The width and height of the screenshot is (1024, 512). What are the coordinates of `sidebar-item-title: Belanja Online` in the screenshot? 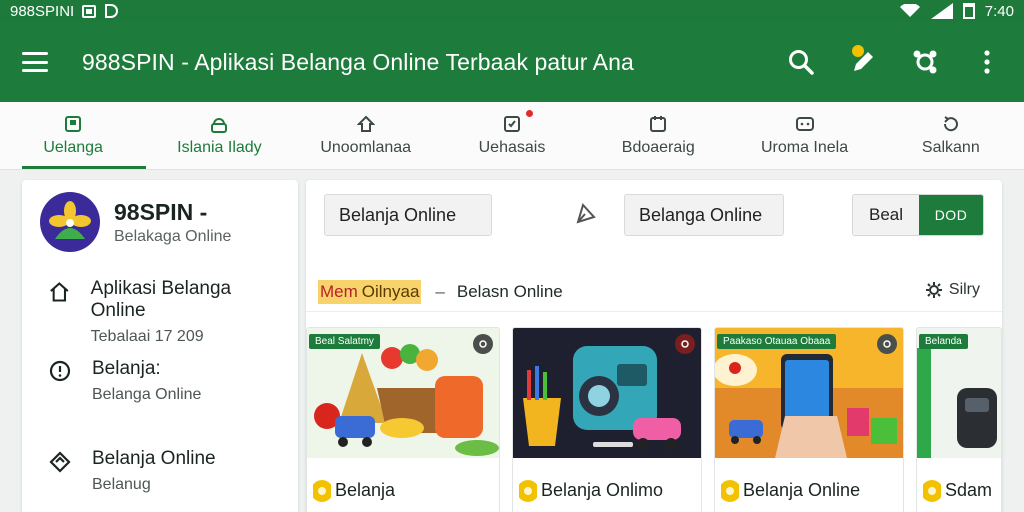 It's located at (154, 458).